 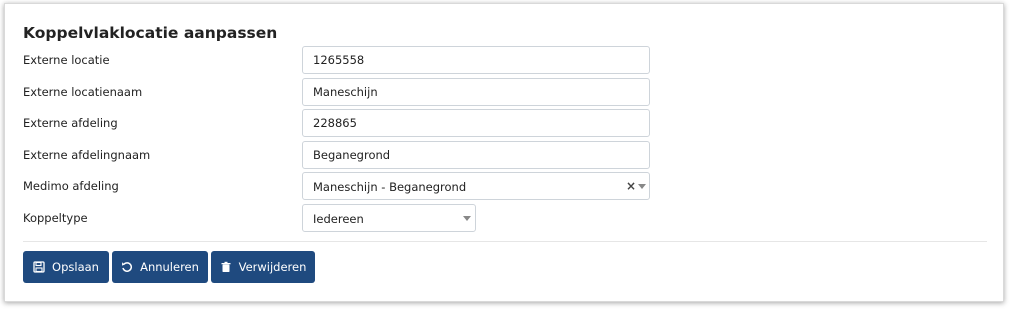 What do you see at coordinates (338, 219) in the screenshot?
I see `koppeltype-selected-value: Iedereen` at bounding box center [338, 219].